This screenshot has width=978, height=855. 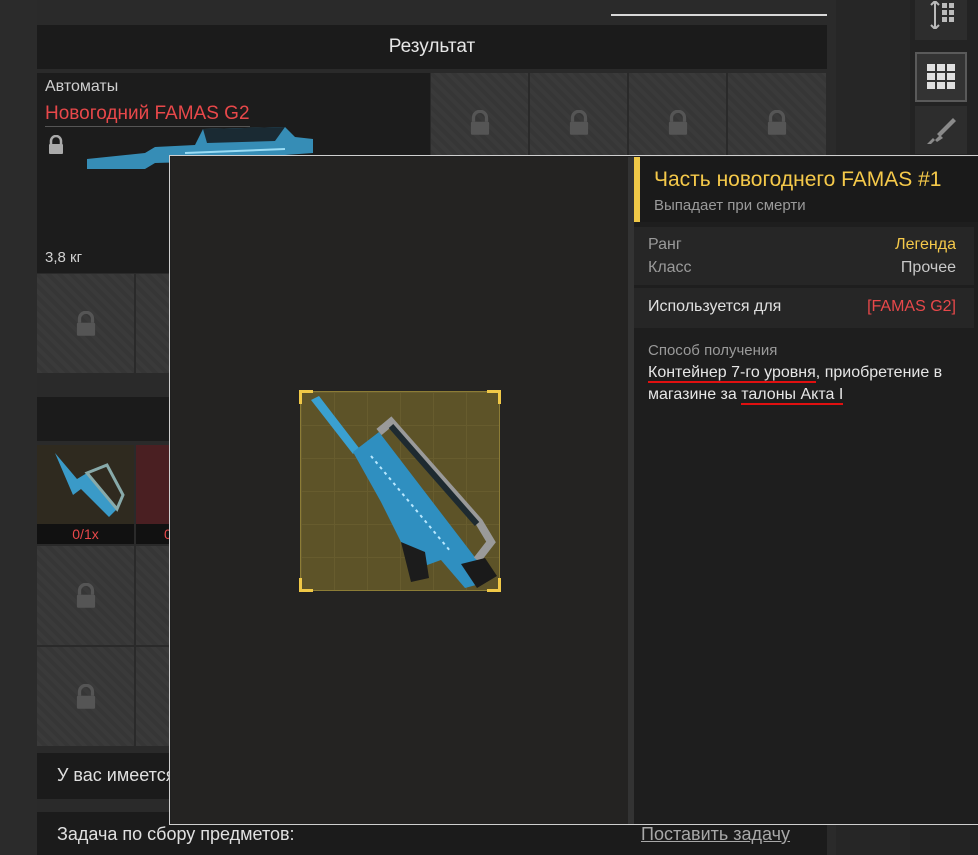 What do you see at coordinates (107, 776) in the screenshot?
I see `inventory-notice: У вас имеется` at bounding box center [107, 776].